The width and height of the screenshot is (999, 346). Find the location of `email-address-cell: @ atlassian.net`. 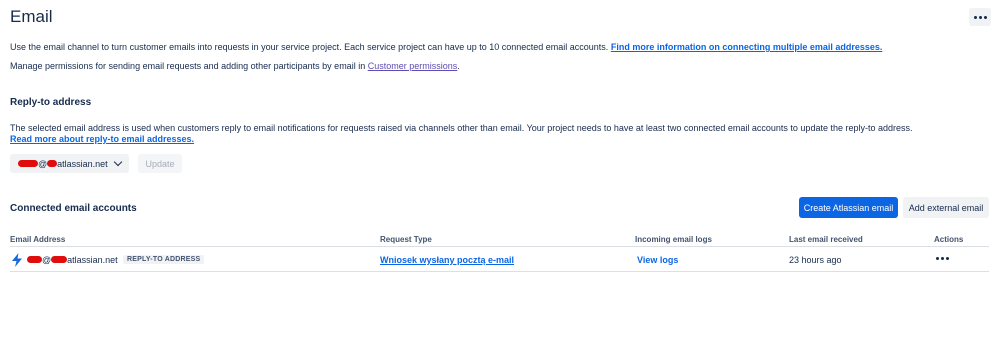

email-address-cell: @ atlassian.net is located at coordinates (72, 260).